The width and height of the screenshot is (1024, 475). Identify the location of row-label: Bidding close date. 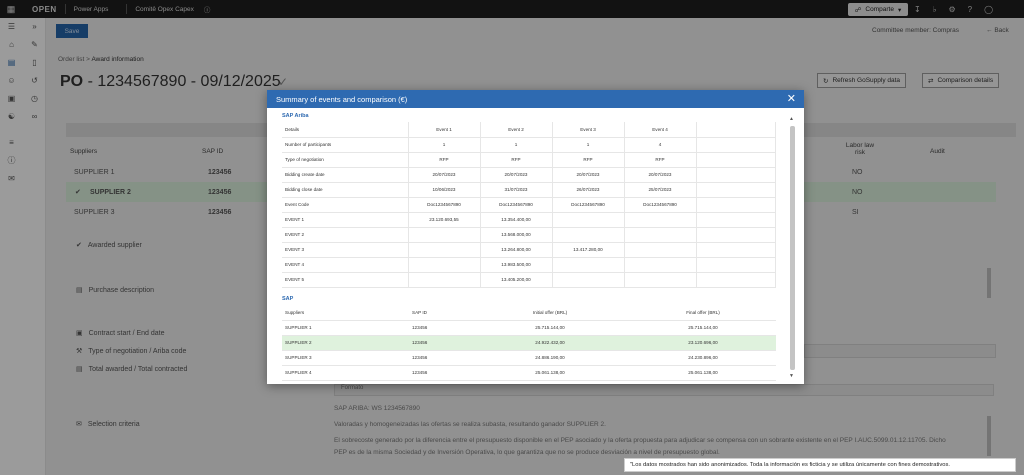
(345, 190).